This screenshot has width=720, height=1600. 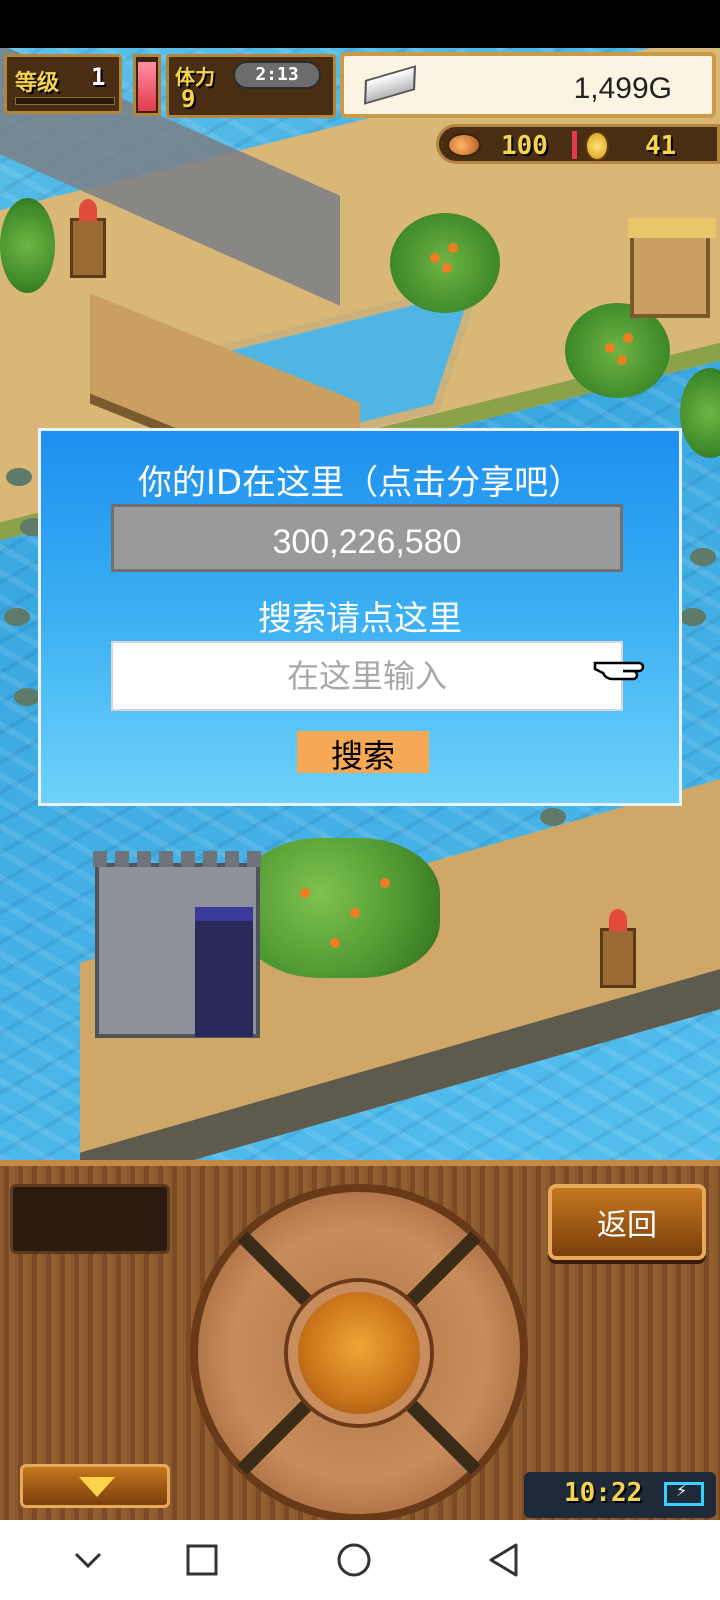 I want to click on system-navigation-bar, so click(x=360, y=1560).